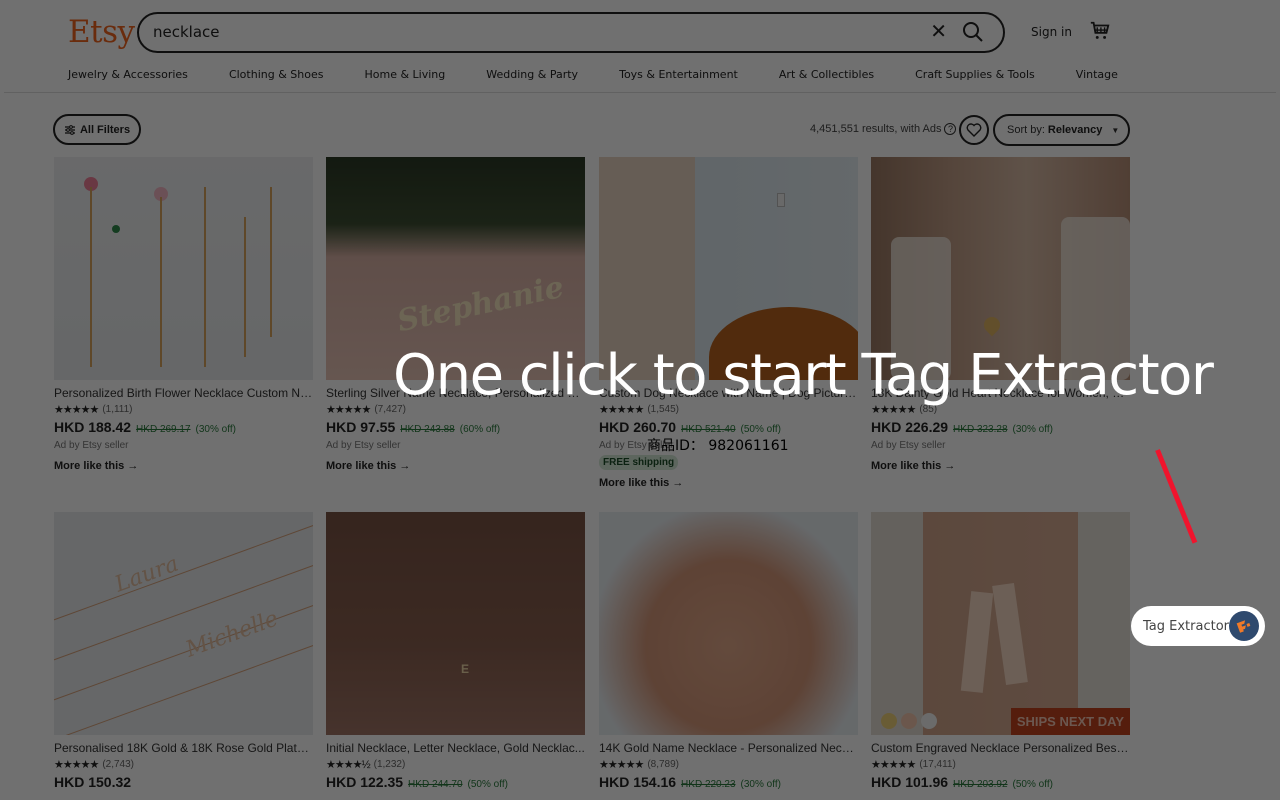 The width and height of the screenshot is (1280, 800). I want to click on tag-extractor-label: Tag Extractor, so click(1186, 626).